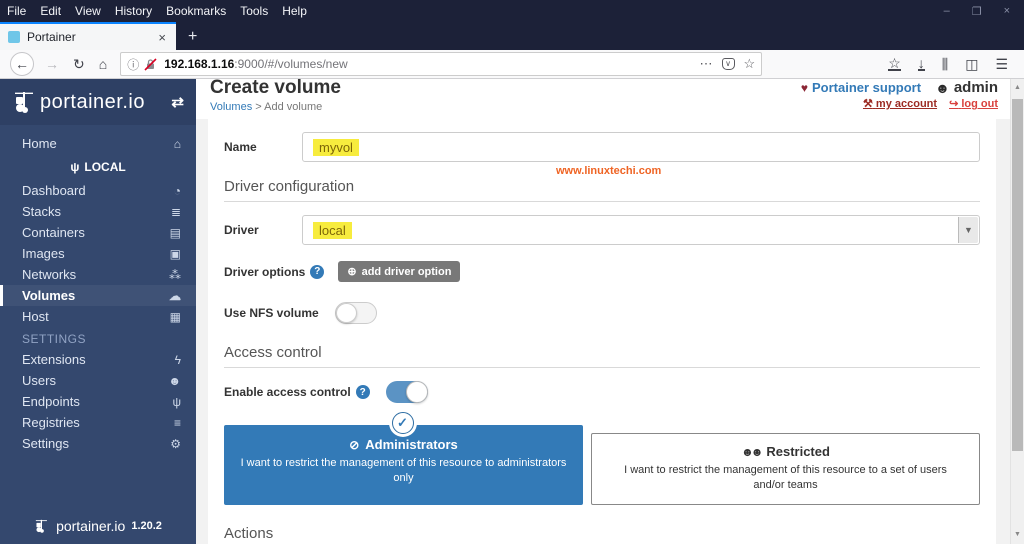  I want to click on insecure-padlock-icon, so click(150, 64).